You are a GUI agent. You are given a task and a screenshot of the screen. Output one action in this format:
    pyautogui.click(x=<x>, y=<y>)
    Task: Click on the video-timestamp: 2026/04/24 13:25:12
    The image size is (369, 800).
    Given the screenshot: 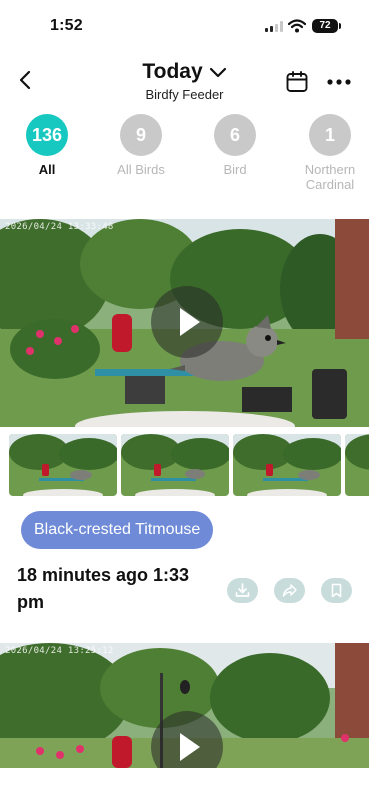 What is the action you would take?
    pyautogui.click(x=59, y=651)
    